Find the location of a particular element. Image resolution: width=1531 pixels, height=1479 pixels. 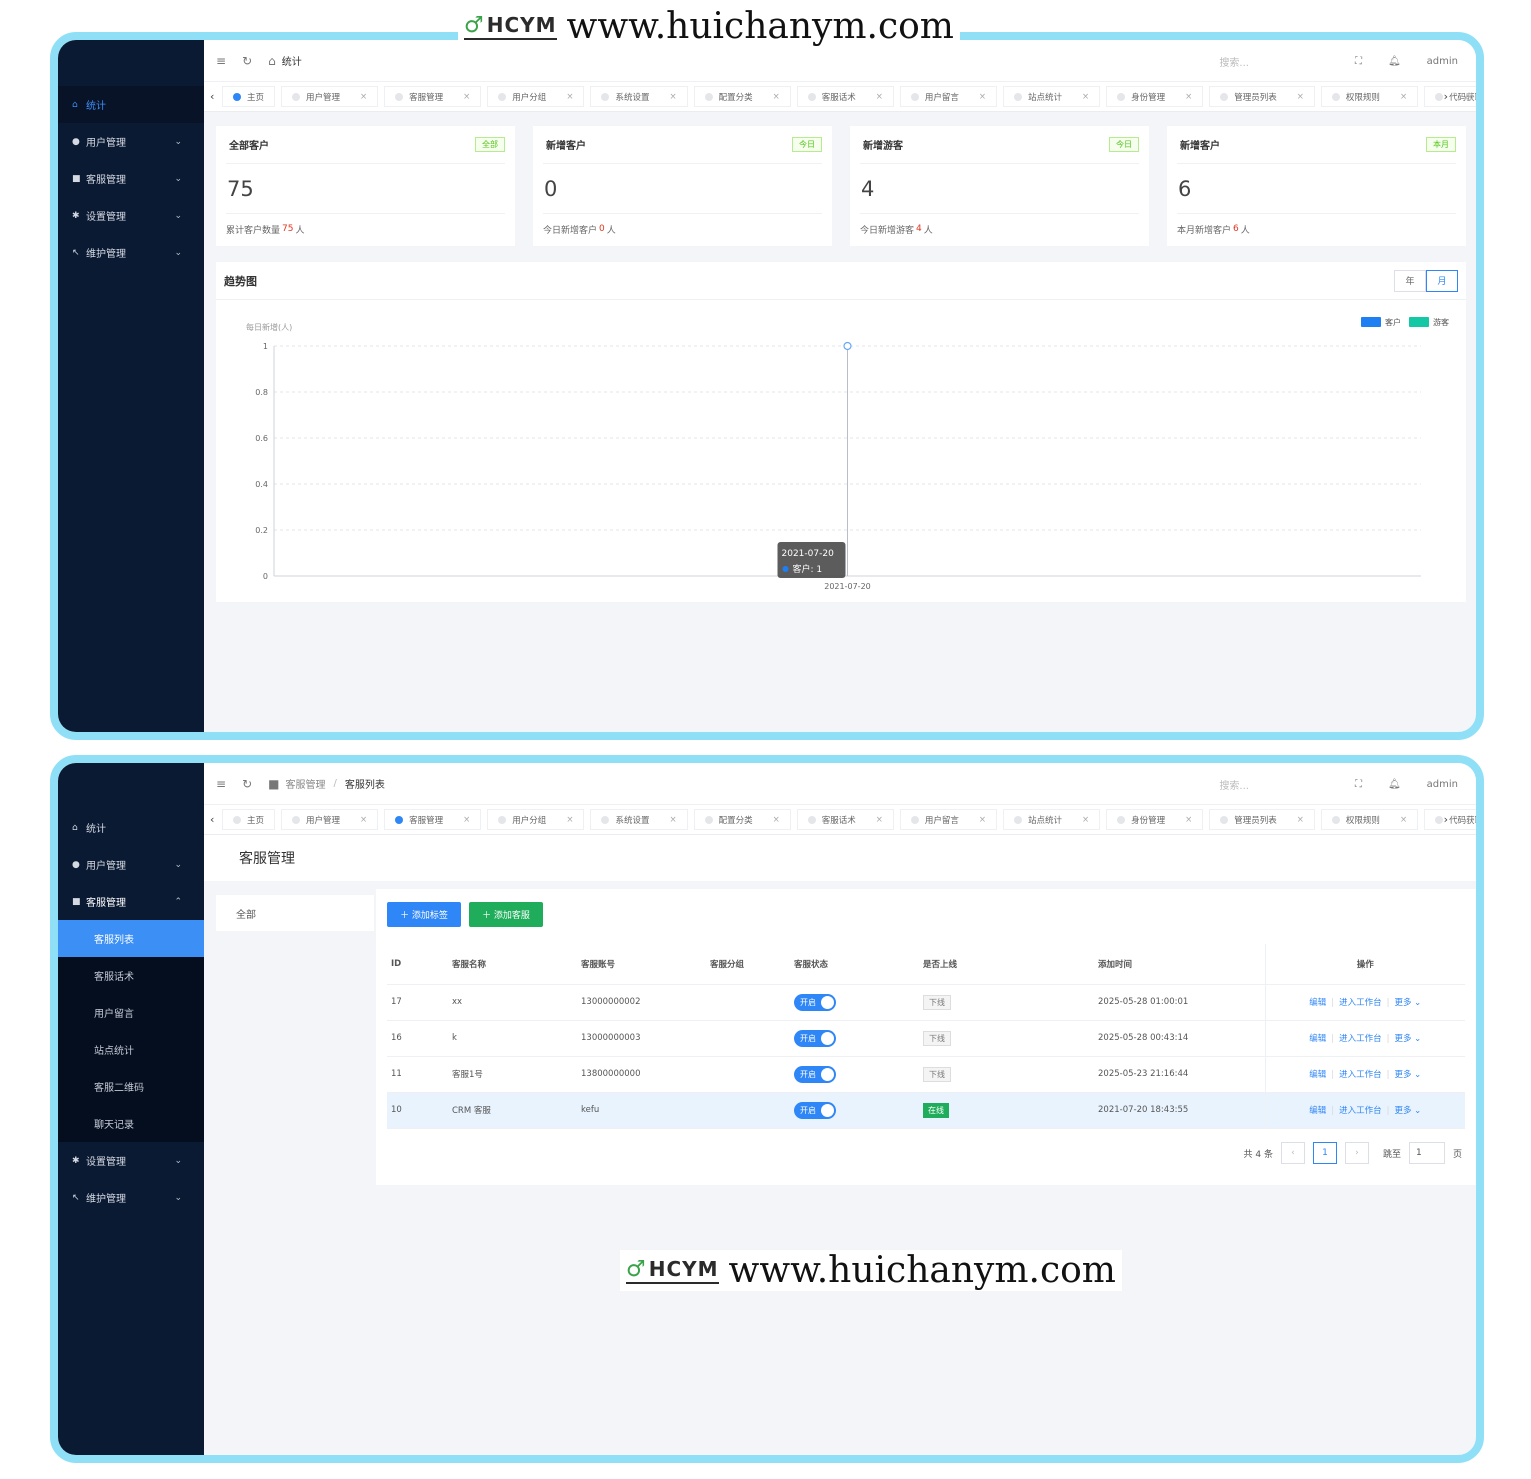

add-cs-button: ＋ 添加客服 is located at coordinates (506, 914).